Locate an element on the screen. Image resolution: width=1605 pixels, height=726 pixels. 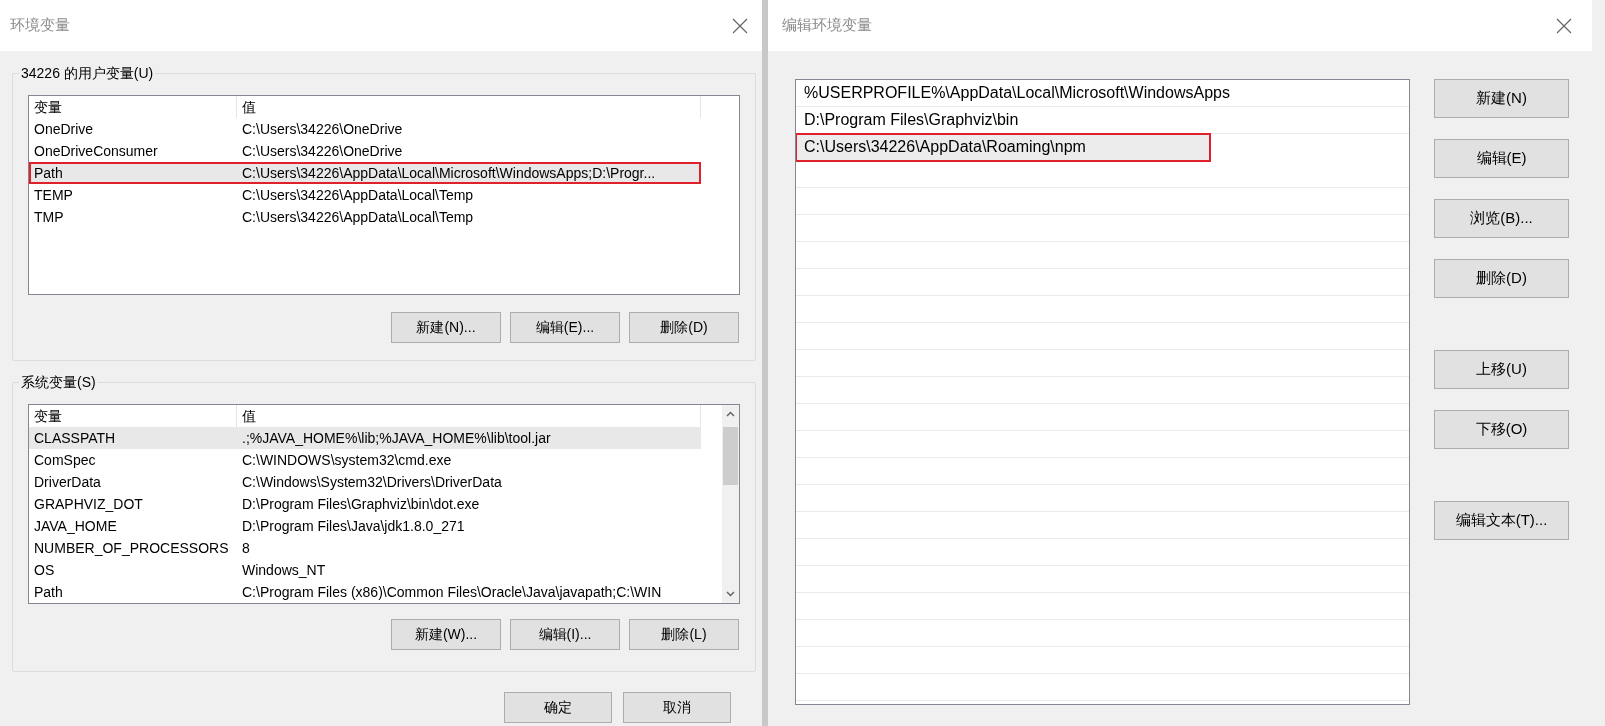
path-entry: C:\Users\34226\AppData\Roaming\npm is located at coordinates (1003, 147).